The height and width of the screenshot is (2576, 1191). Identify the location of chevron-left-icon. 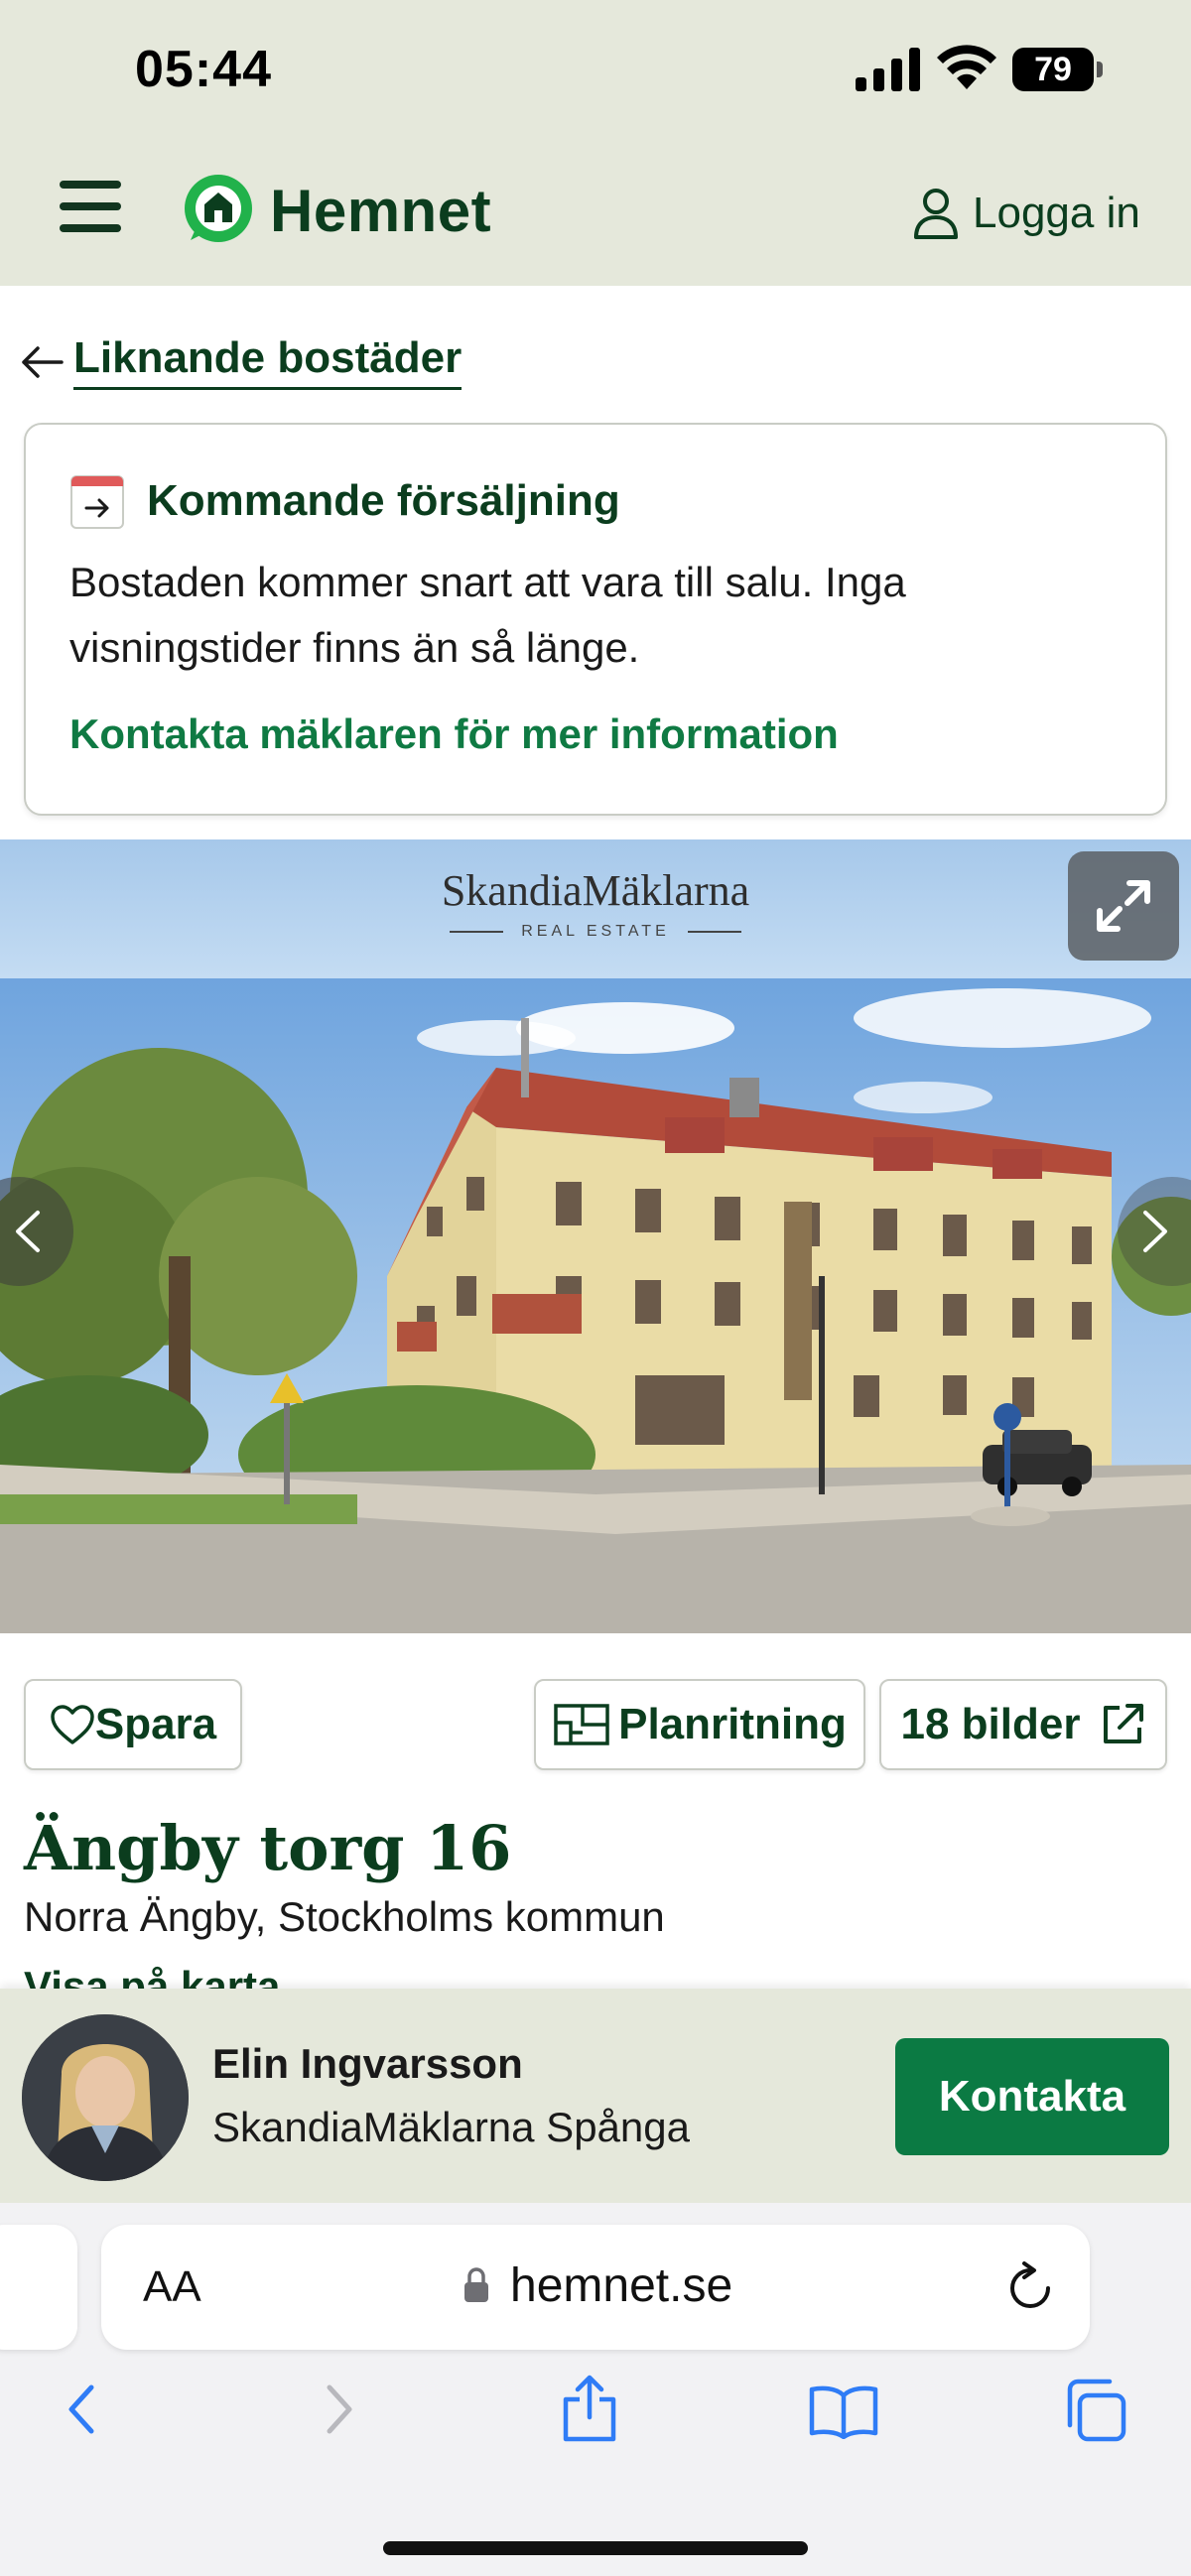
(28, 1232).